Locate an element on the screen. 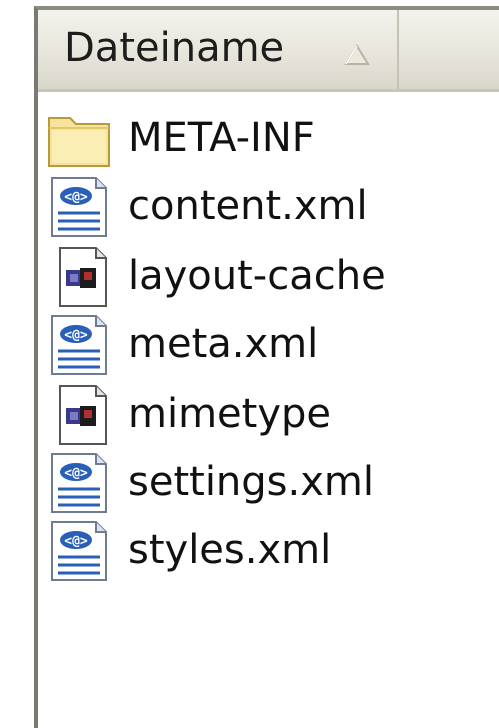  list-item: <@> content.xml is located at coordinates (266, 207).